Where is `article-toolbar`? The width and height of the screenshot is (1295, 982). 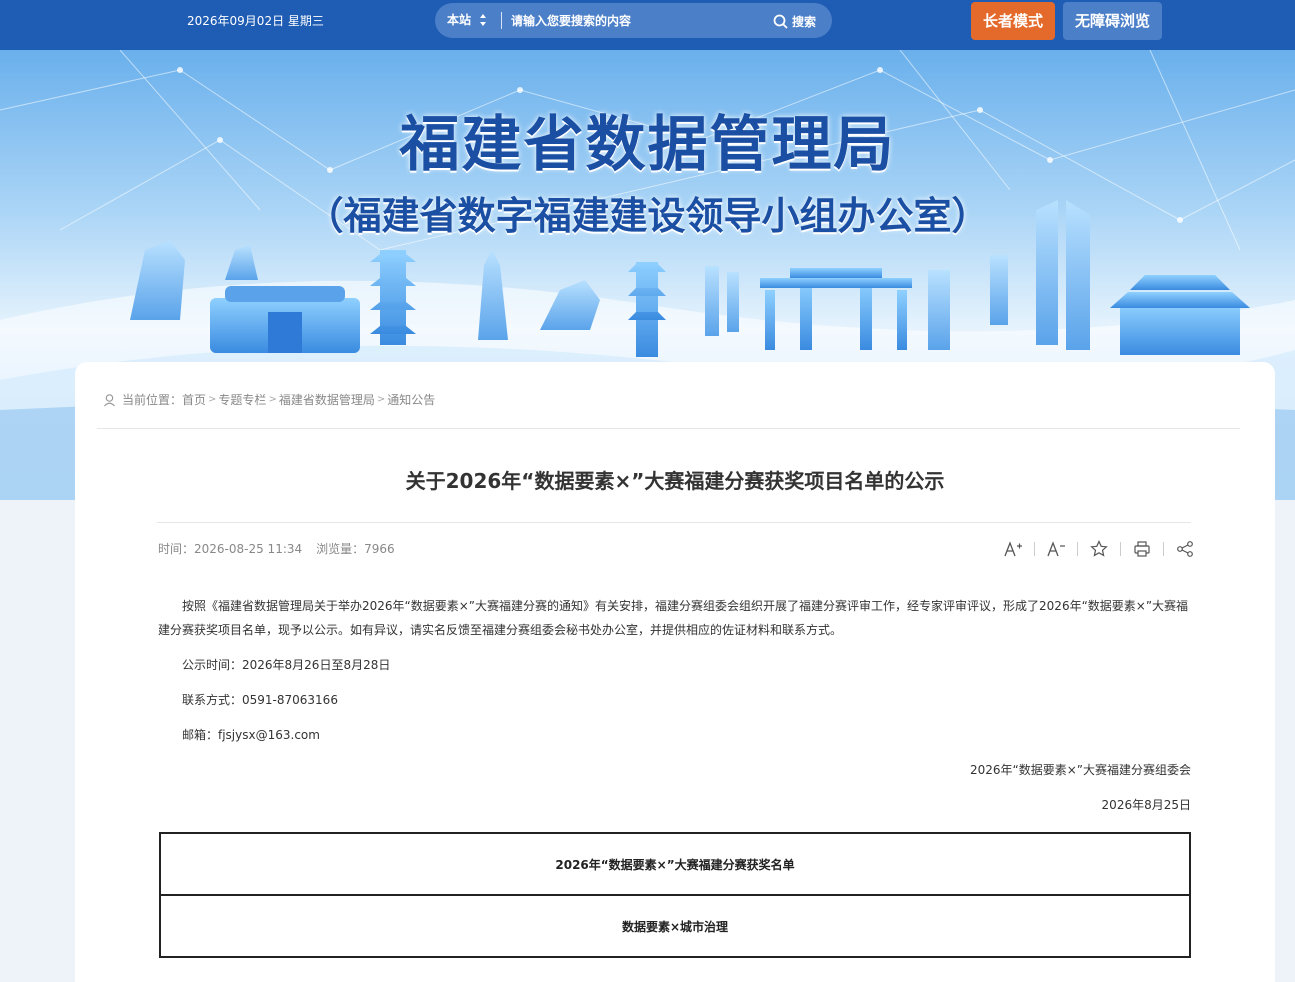
article-toolbar is located at coordinates (1099, 549).